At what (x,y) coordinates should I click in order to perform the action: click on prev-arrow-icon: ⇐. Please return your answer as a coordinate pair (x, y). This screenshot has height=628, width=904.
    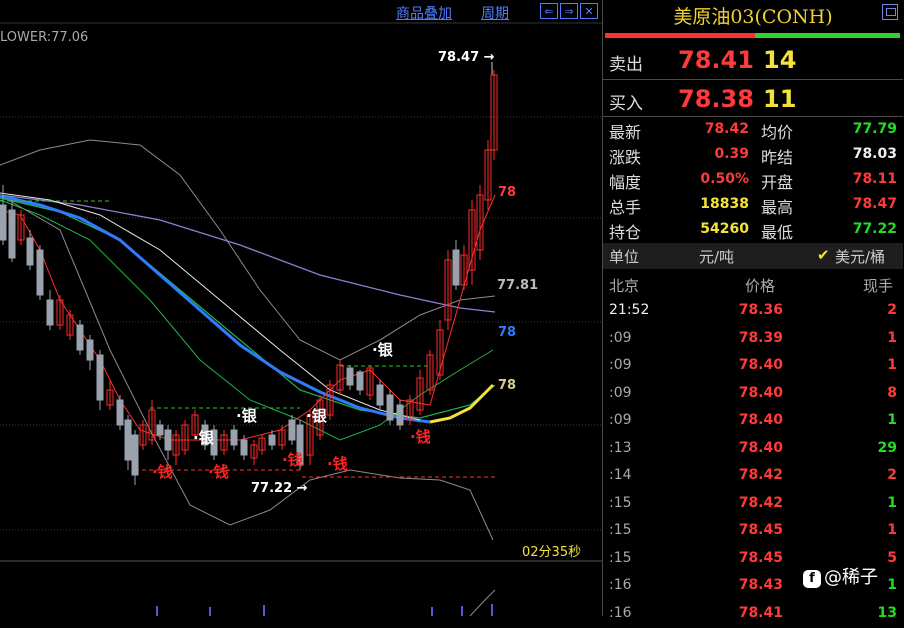
    Looking at the image, I should click on (549, 11).